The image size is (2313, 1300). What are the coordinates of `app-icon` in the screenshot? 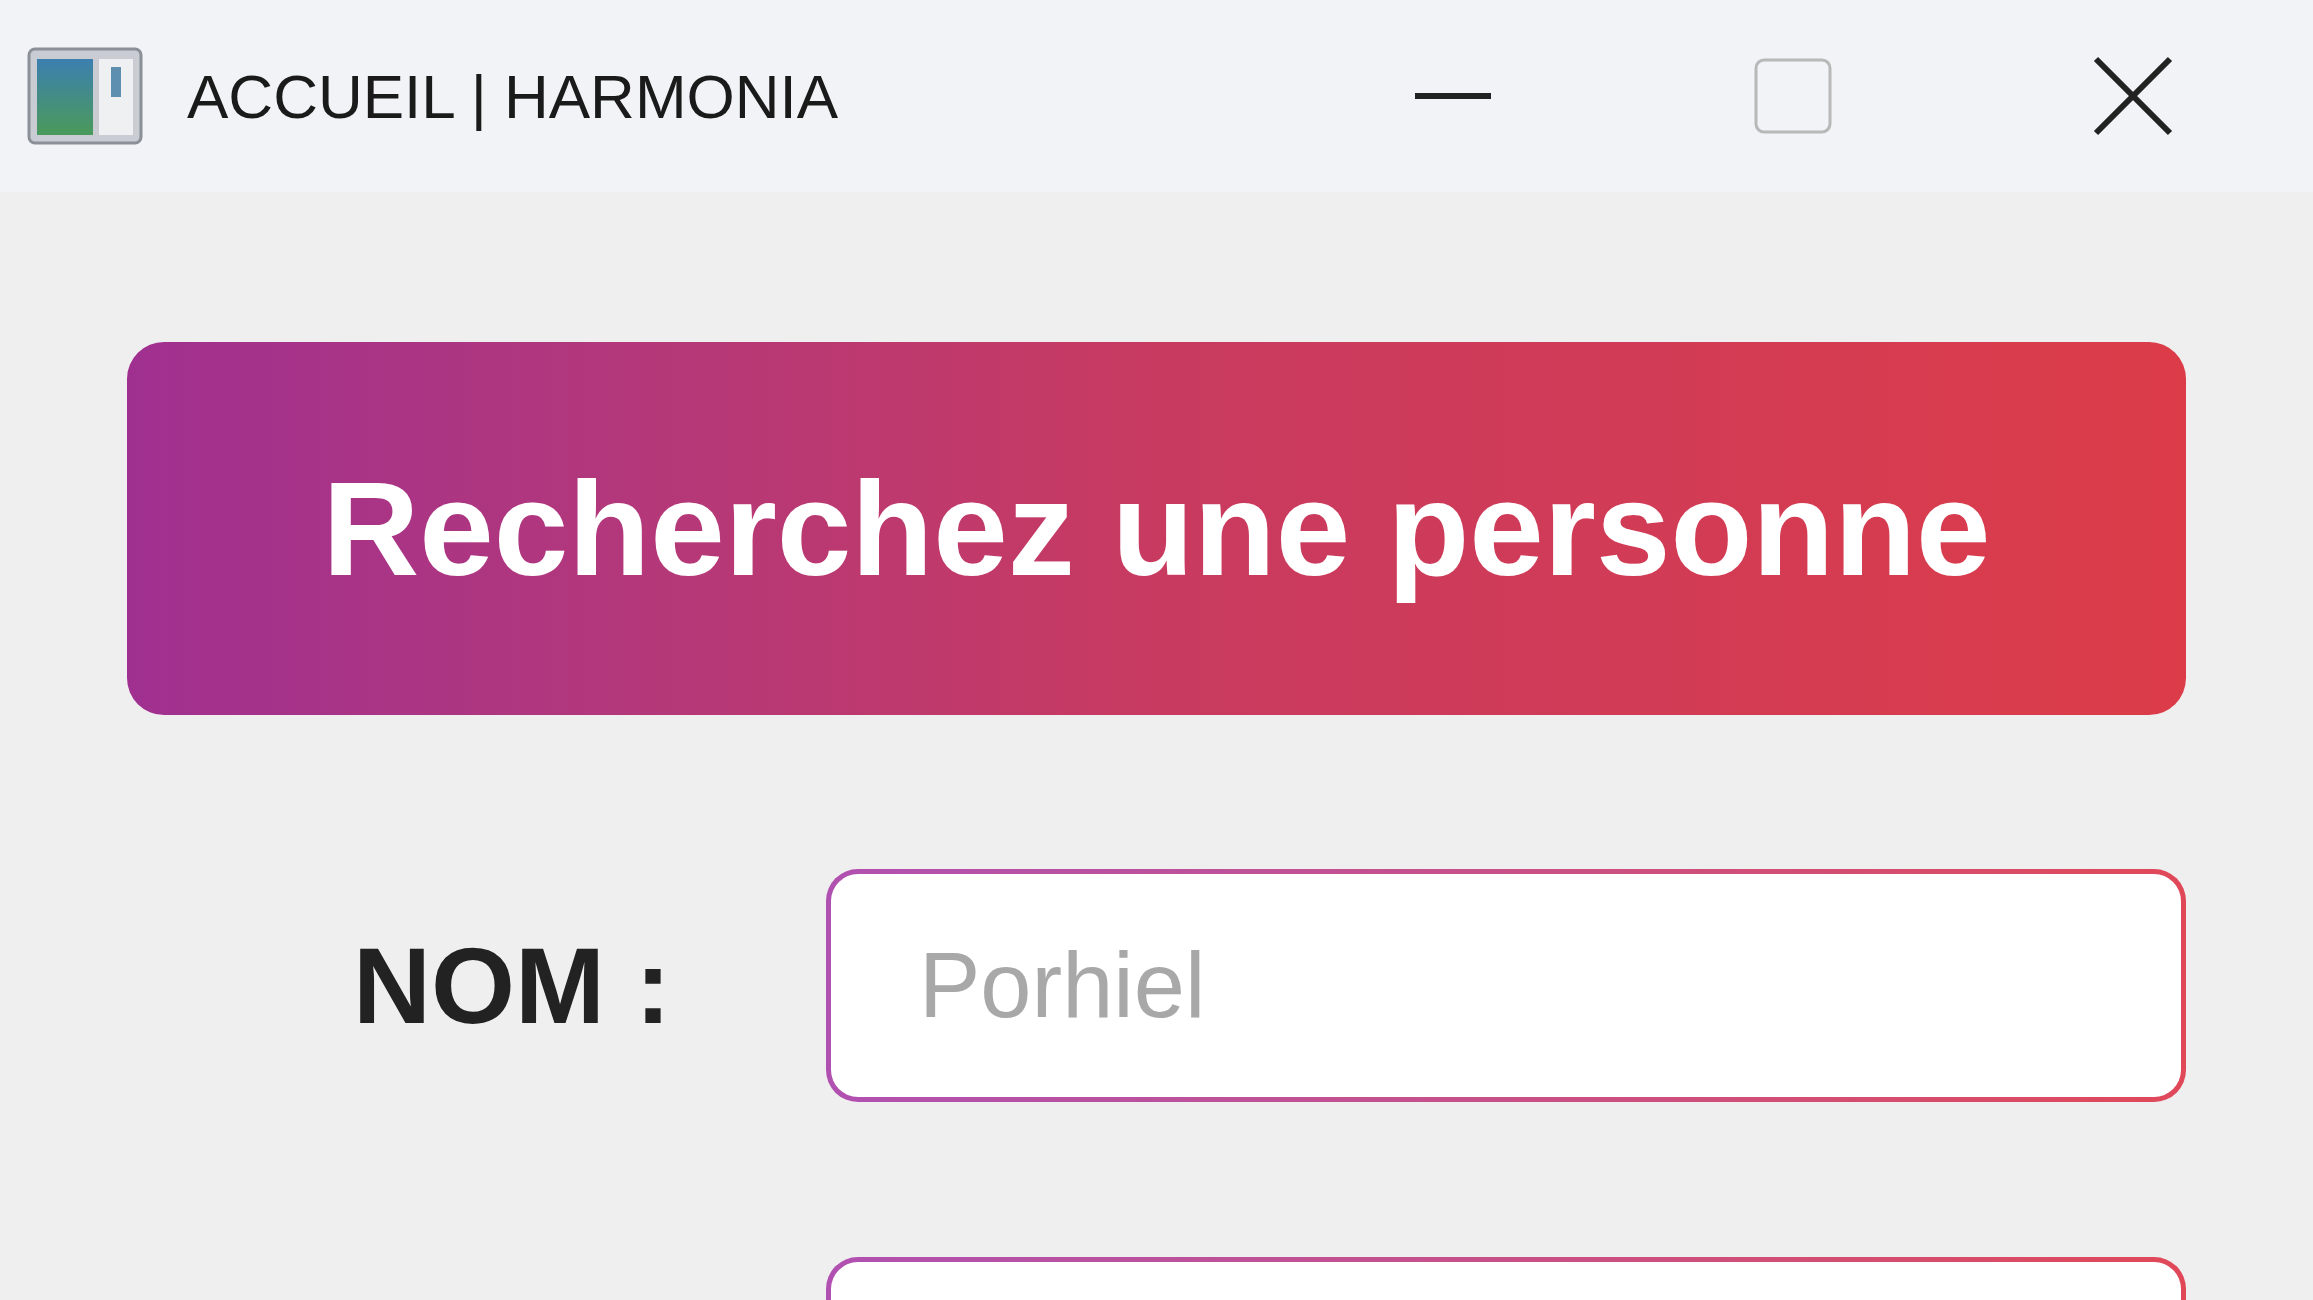 It's located at (85, 96).